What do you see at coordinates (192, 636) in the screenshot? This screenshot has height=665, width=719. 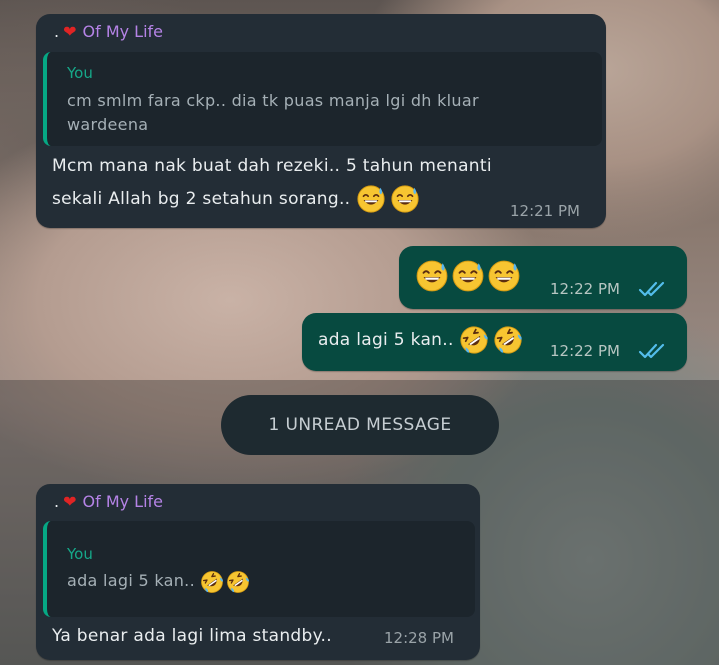 I see `message-text: Ya benar ada lagi lima standby..` at bounding box center [192, 636].